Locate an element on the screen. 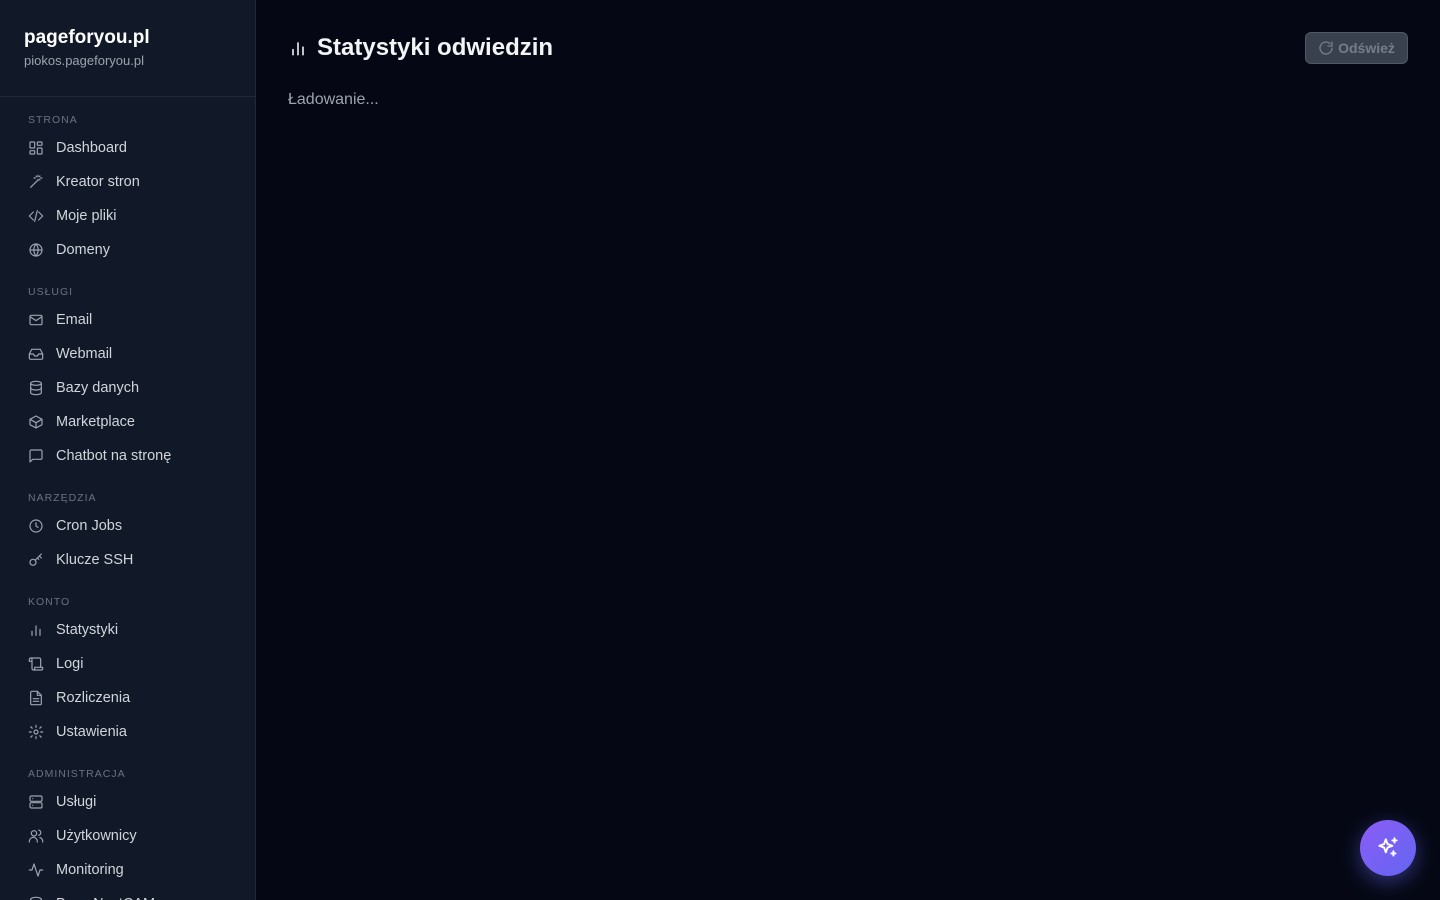  sidebar-item-label: Baza NextCAM is located at coordinates (105, 898).